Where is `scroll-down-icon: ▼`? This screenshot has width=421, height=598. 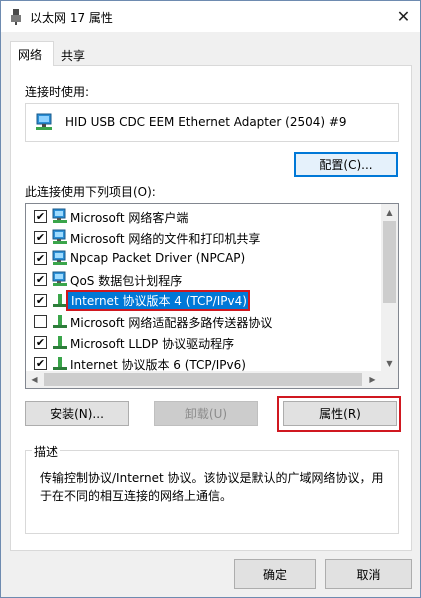
scroll-down-icon: ▼ is located at coordinates (389, 363).